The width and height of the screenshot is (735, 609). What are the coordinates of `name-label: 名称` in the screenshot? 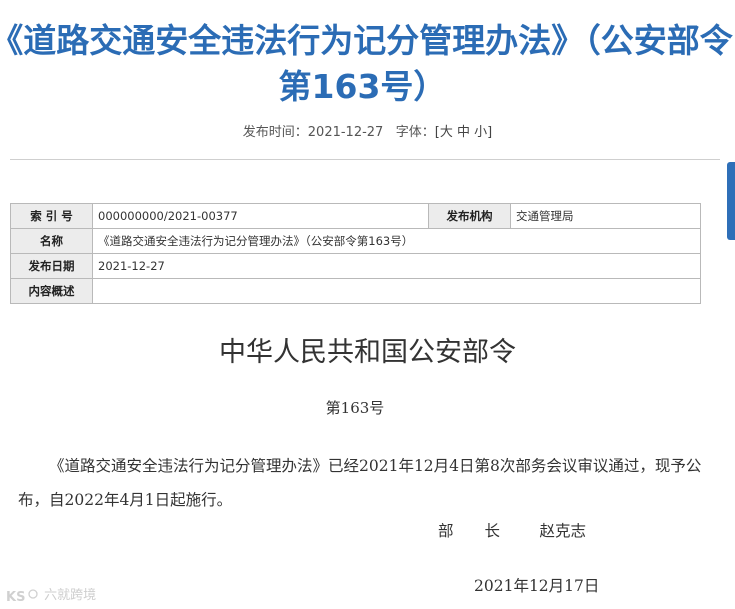 It's located at (51, 241).